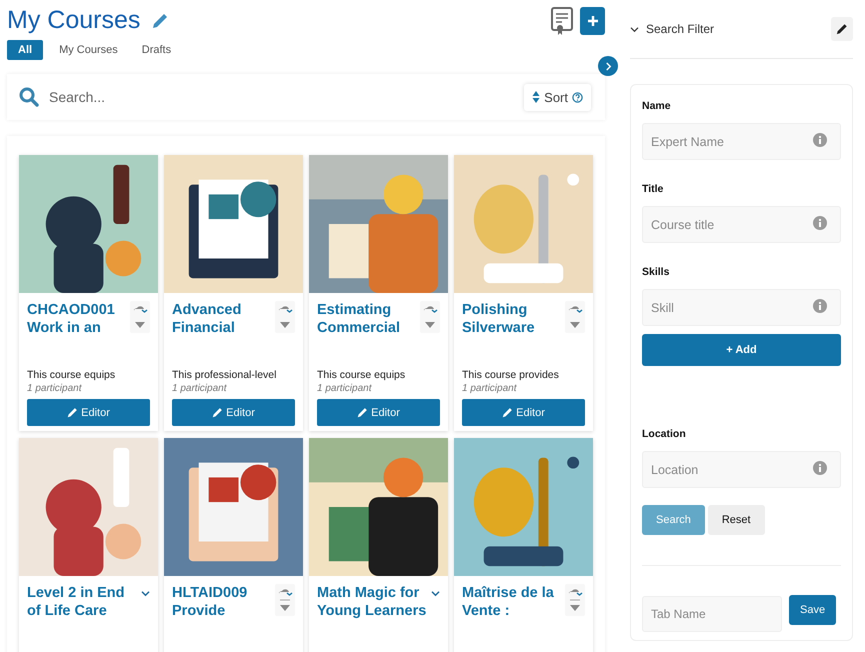 Image resolution: width=865 pixels, height=652 pixels. Describe the element at coordinates (368, 319) in the screenshot. I see `course-title: Estimating Commercial` at that location.